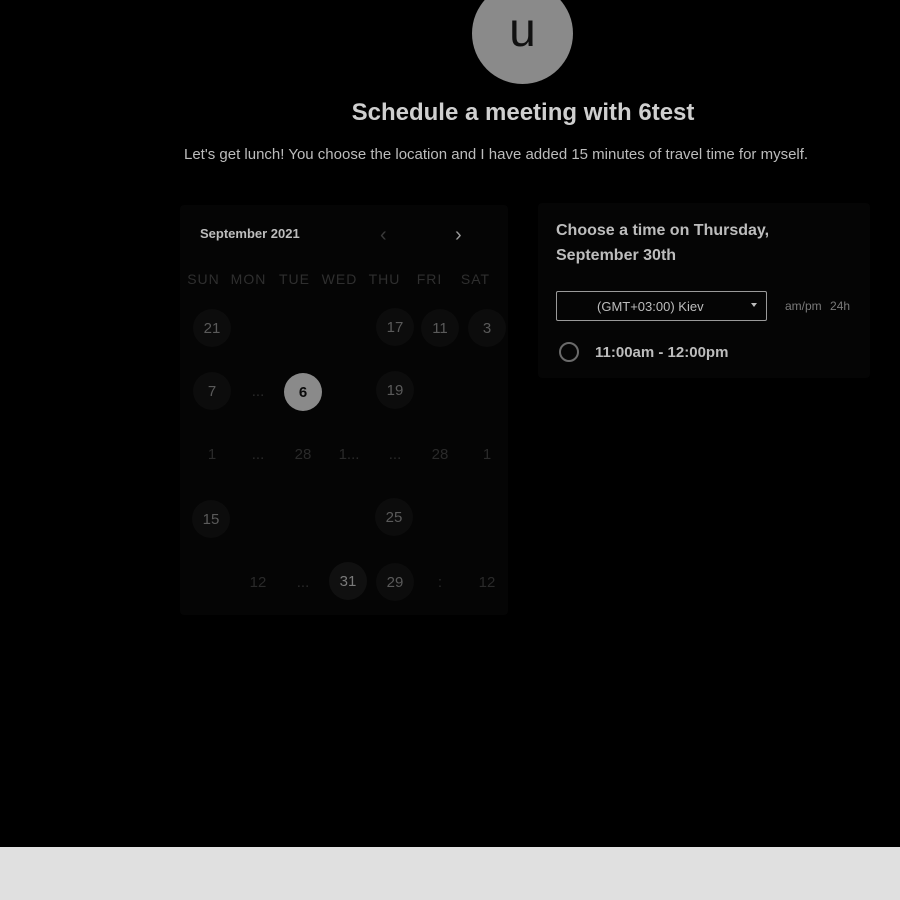 This screenshot has height=900, width=900. What do you see at coordinates (303, 392) in the screenshot?
I see `calendar-day-selected: 6` at bounding box center [303, 392].